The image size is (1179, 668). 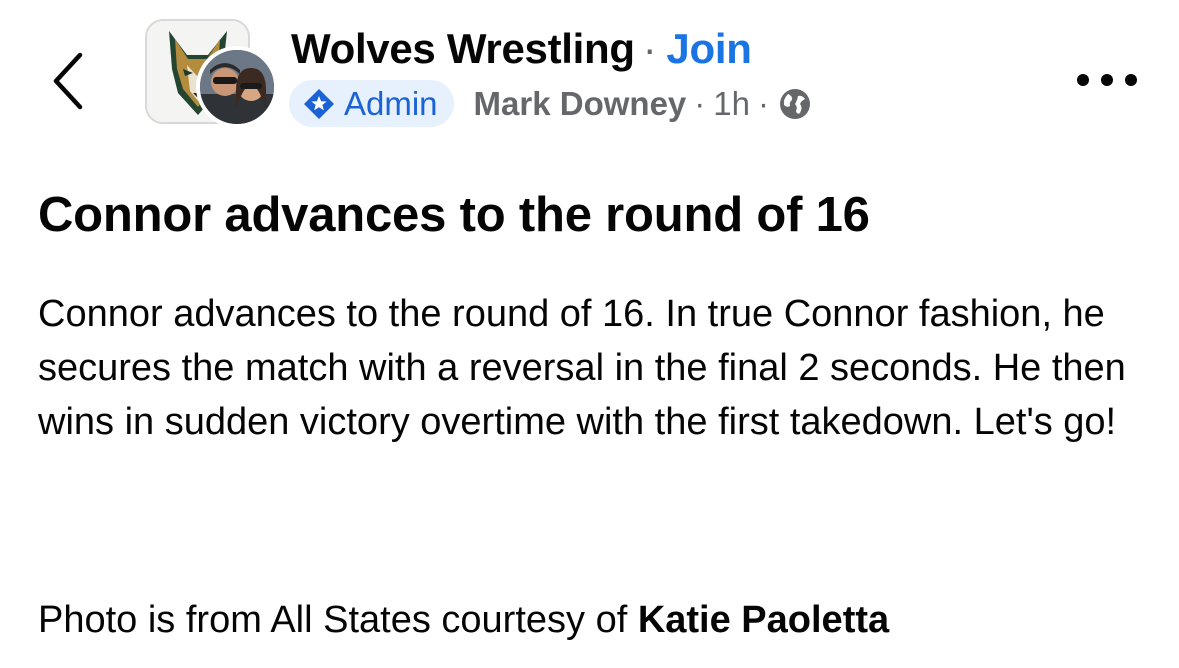 What do you see at coordinates (333, 620) in the screenshot?
I see `photo-credit-text: Photo is from All States courtesy of` at bounding box center [333, 620].